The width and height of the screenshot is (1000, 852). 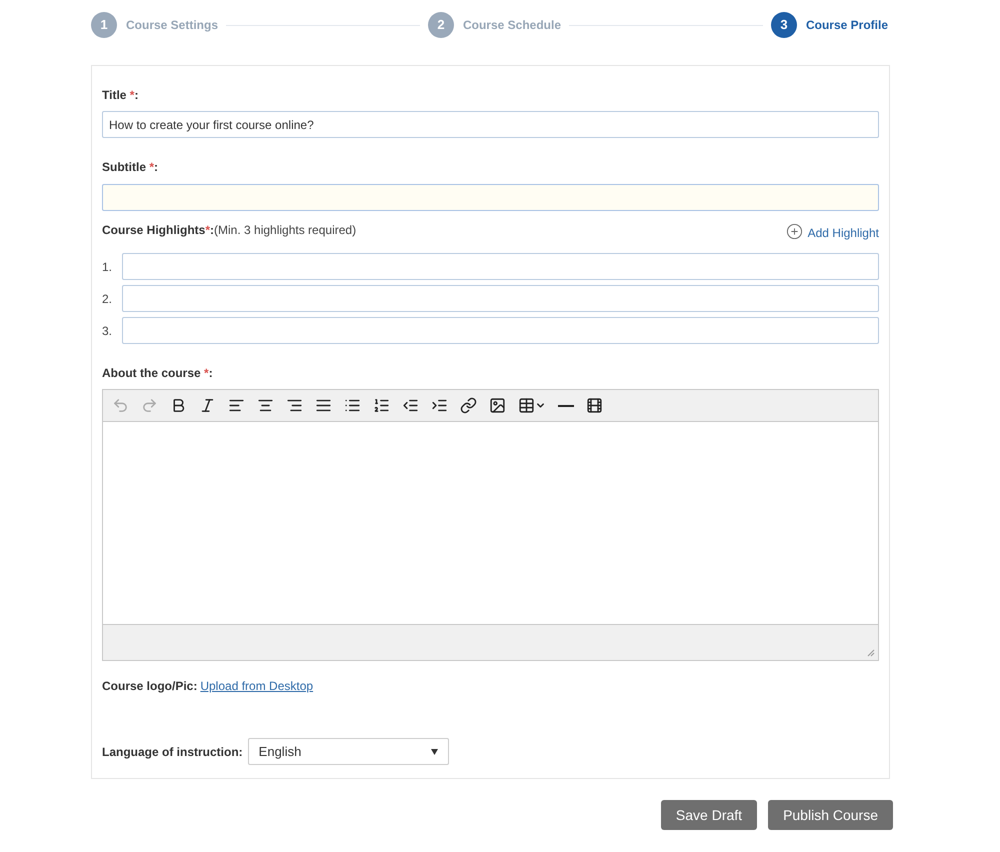 I want to click on align-center-icon, so click(x=265, y=405).